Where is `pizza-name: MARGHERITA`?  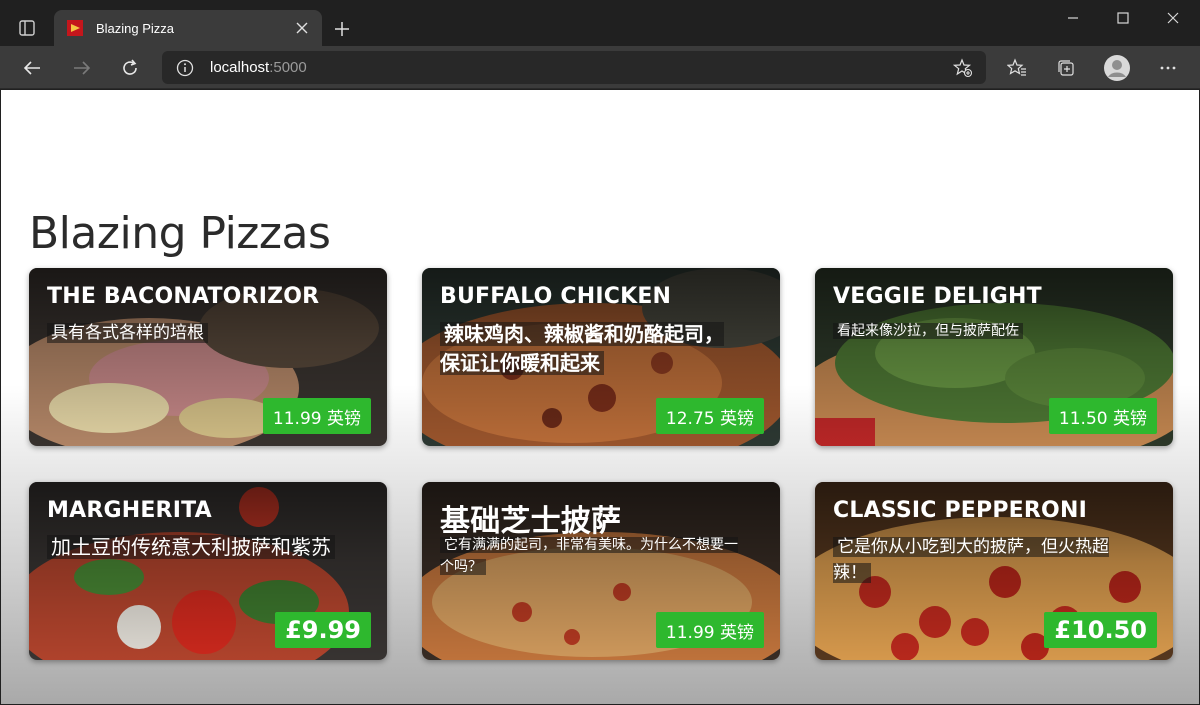
pizza-name: MARGHERITA is located at coordinates (129, 510).